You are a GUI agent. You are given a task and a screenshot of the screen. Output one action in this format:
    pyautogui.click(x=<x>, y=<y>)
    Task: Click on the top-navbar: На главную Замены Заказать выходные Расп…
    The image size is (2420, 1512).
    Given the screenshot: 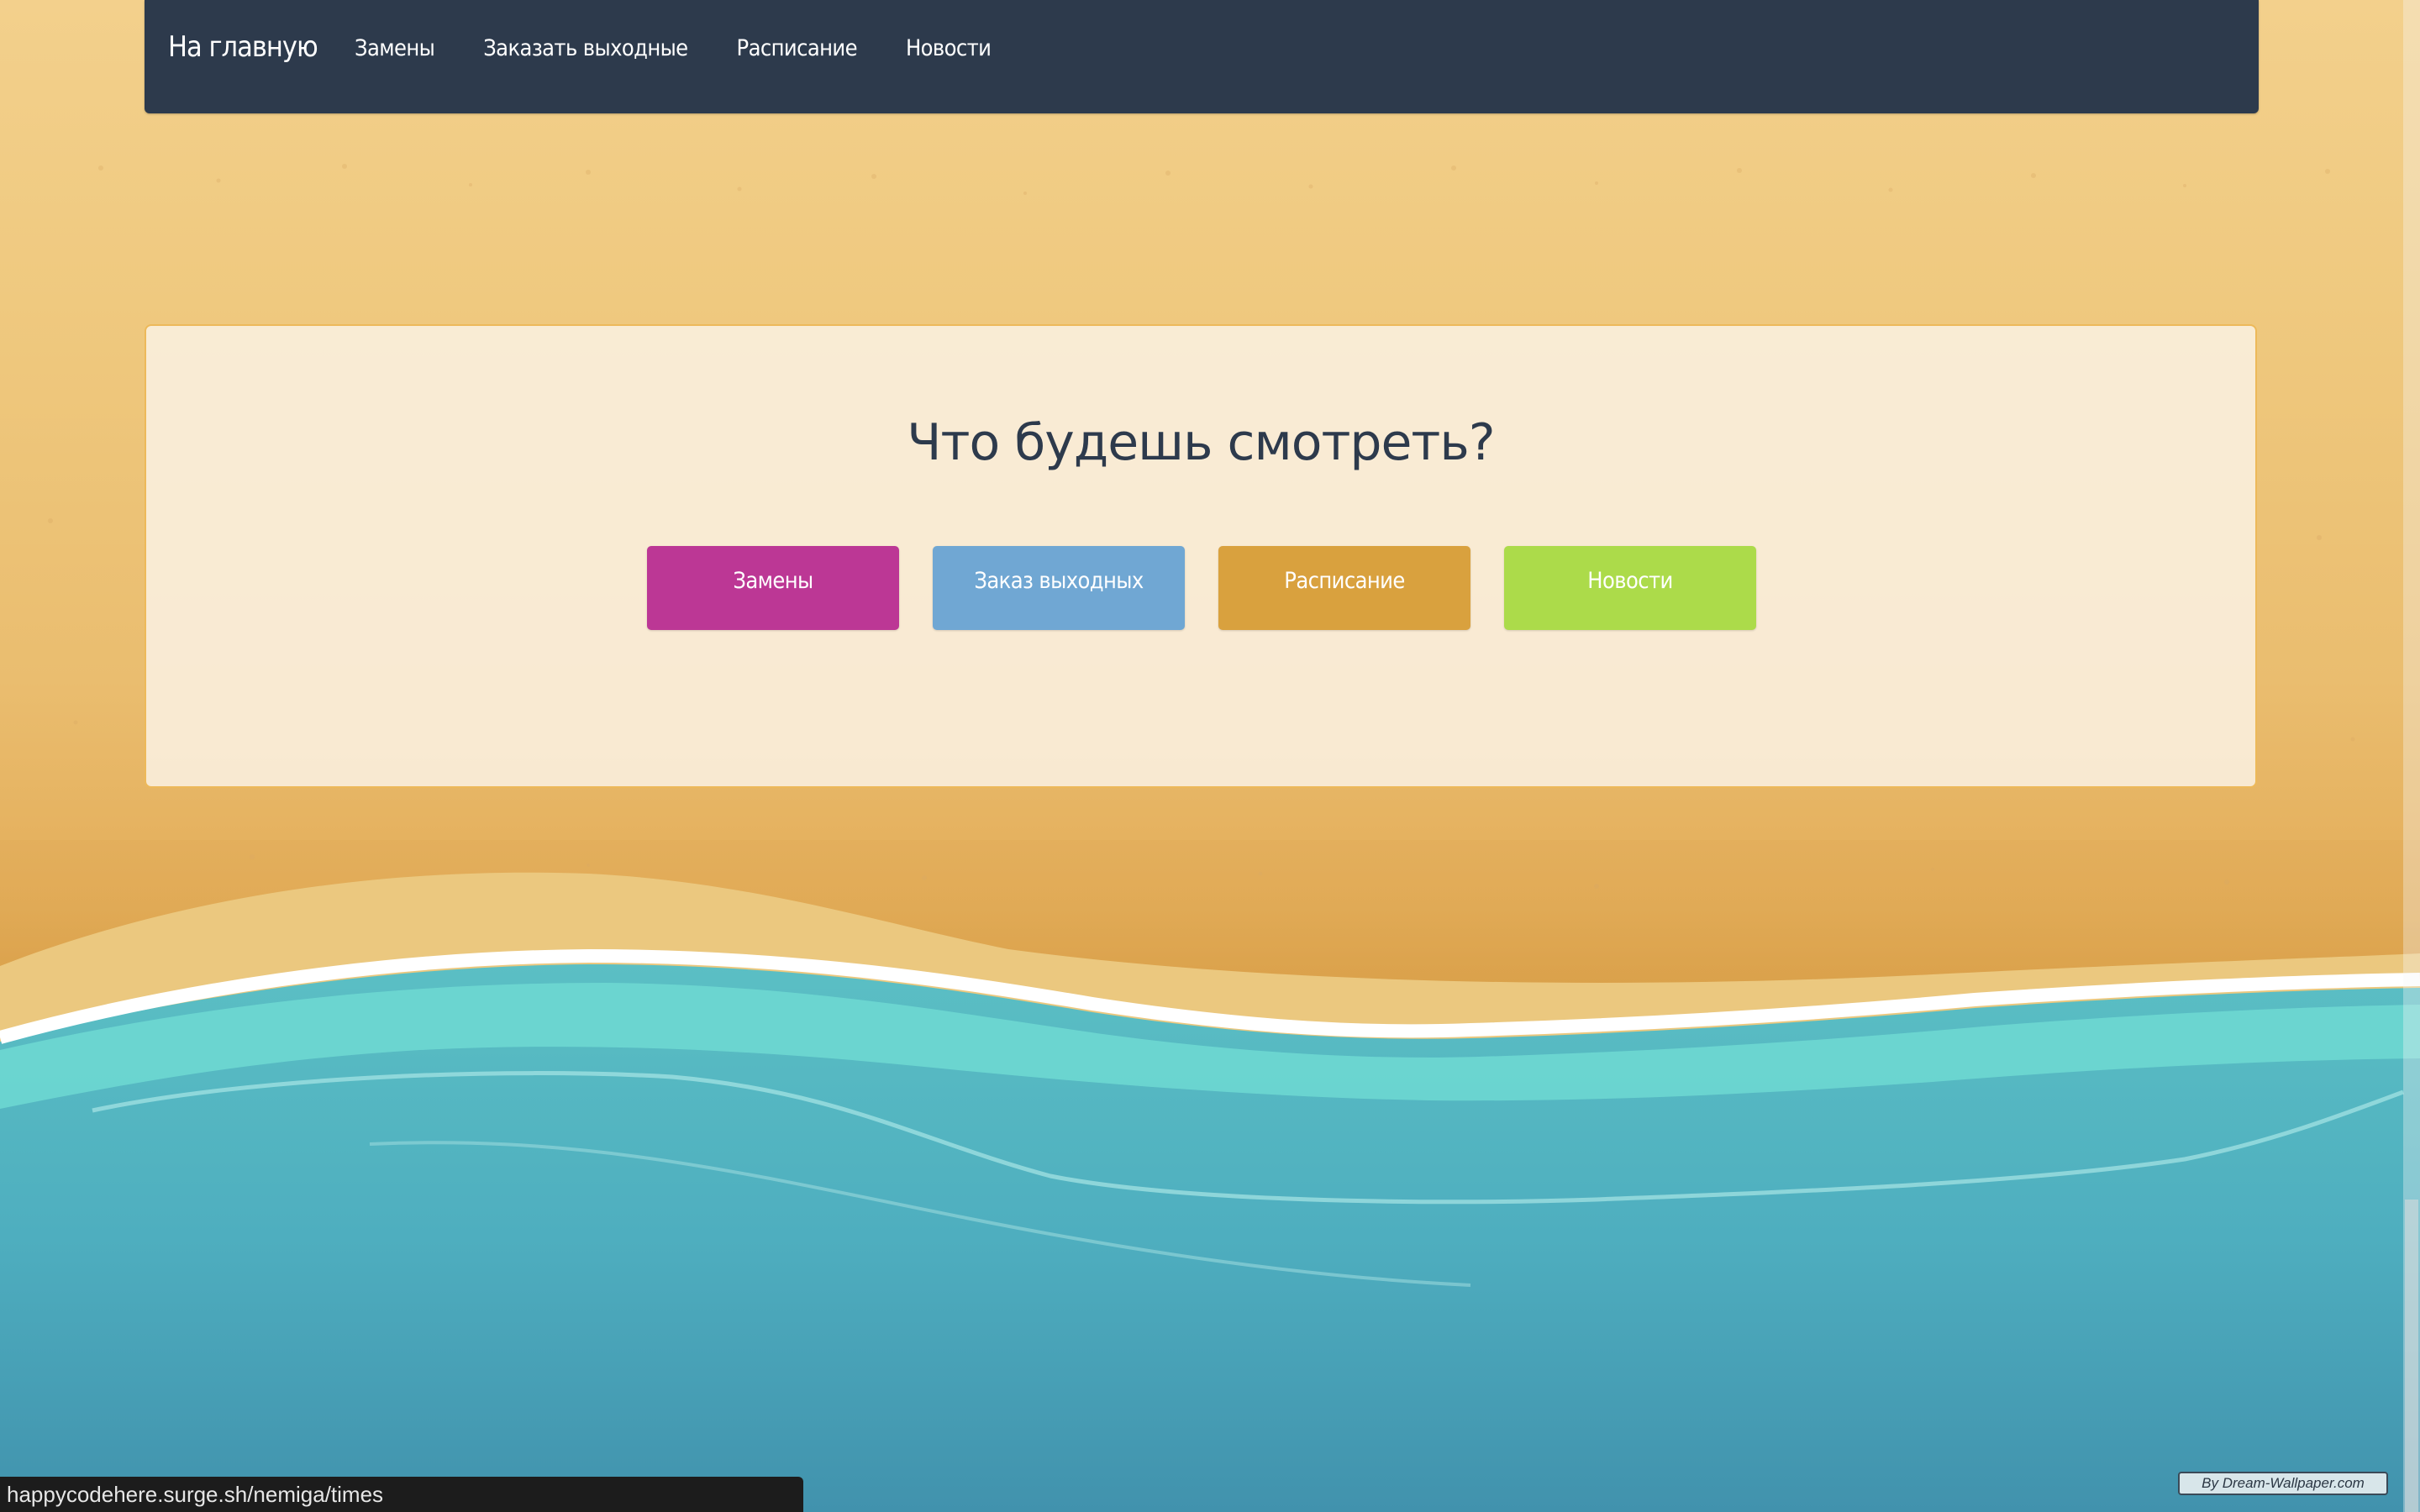 What is the action you would take?
    pyautogui.click(x=1202, y=56)
    